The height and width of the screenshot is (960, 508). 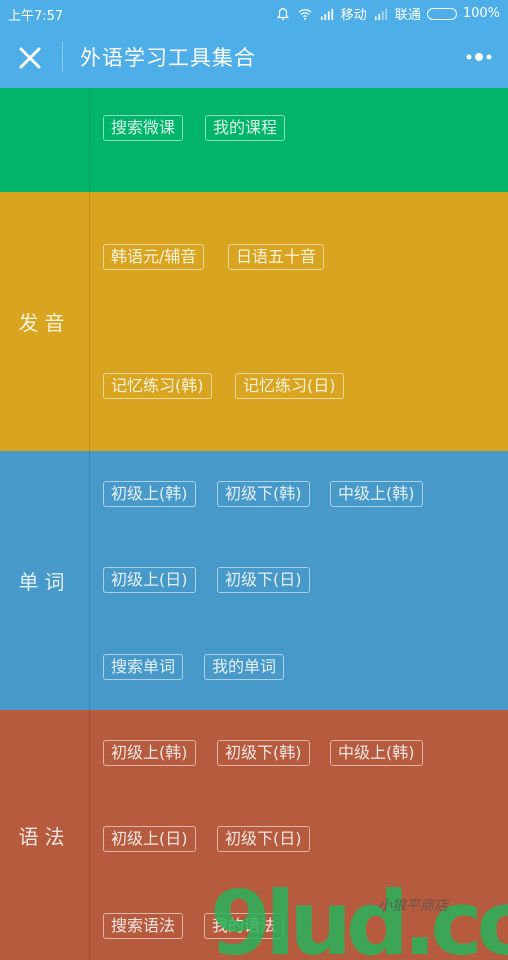 What do you see at coordinates (149, 839) in the screenshot?
I see `grammar-beginner1-japanese-button: 初级上(日)` at bounding box center [149, 839].